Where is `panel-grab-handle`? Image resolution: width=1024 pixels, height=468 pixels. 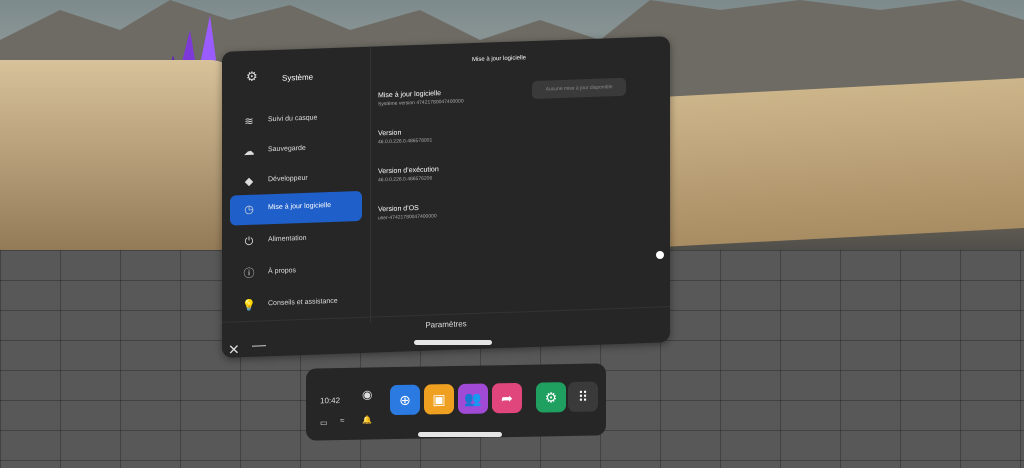 panel-grab-handle is located at coordinates (453, 342).